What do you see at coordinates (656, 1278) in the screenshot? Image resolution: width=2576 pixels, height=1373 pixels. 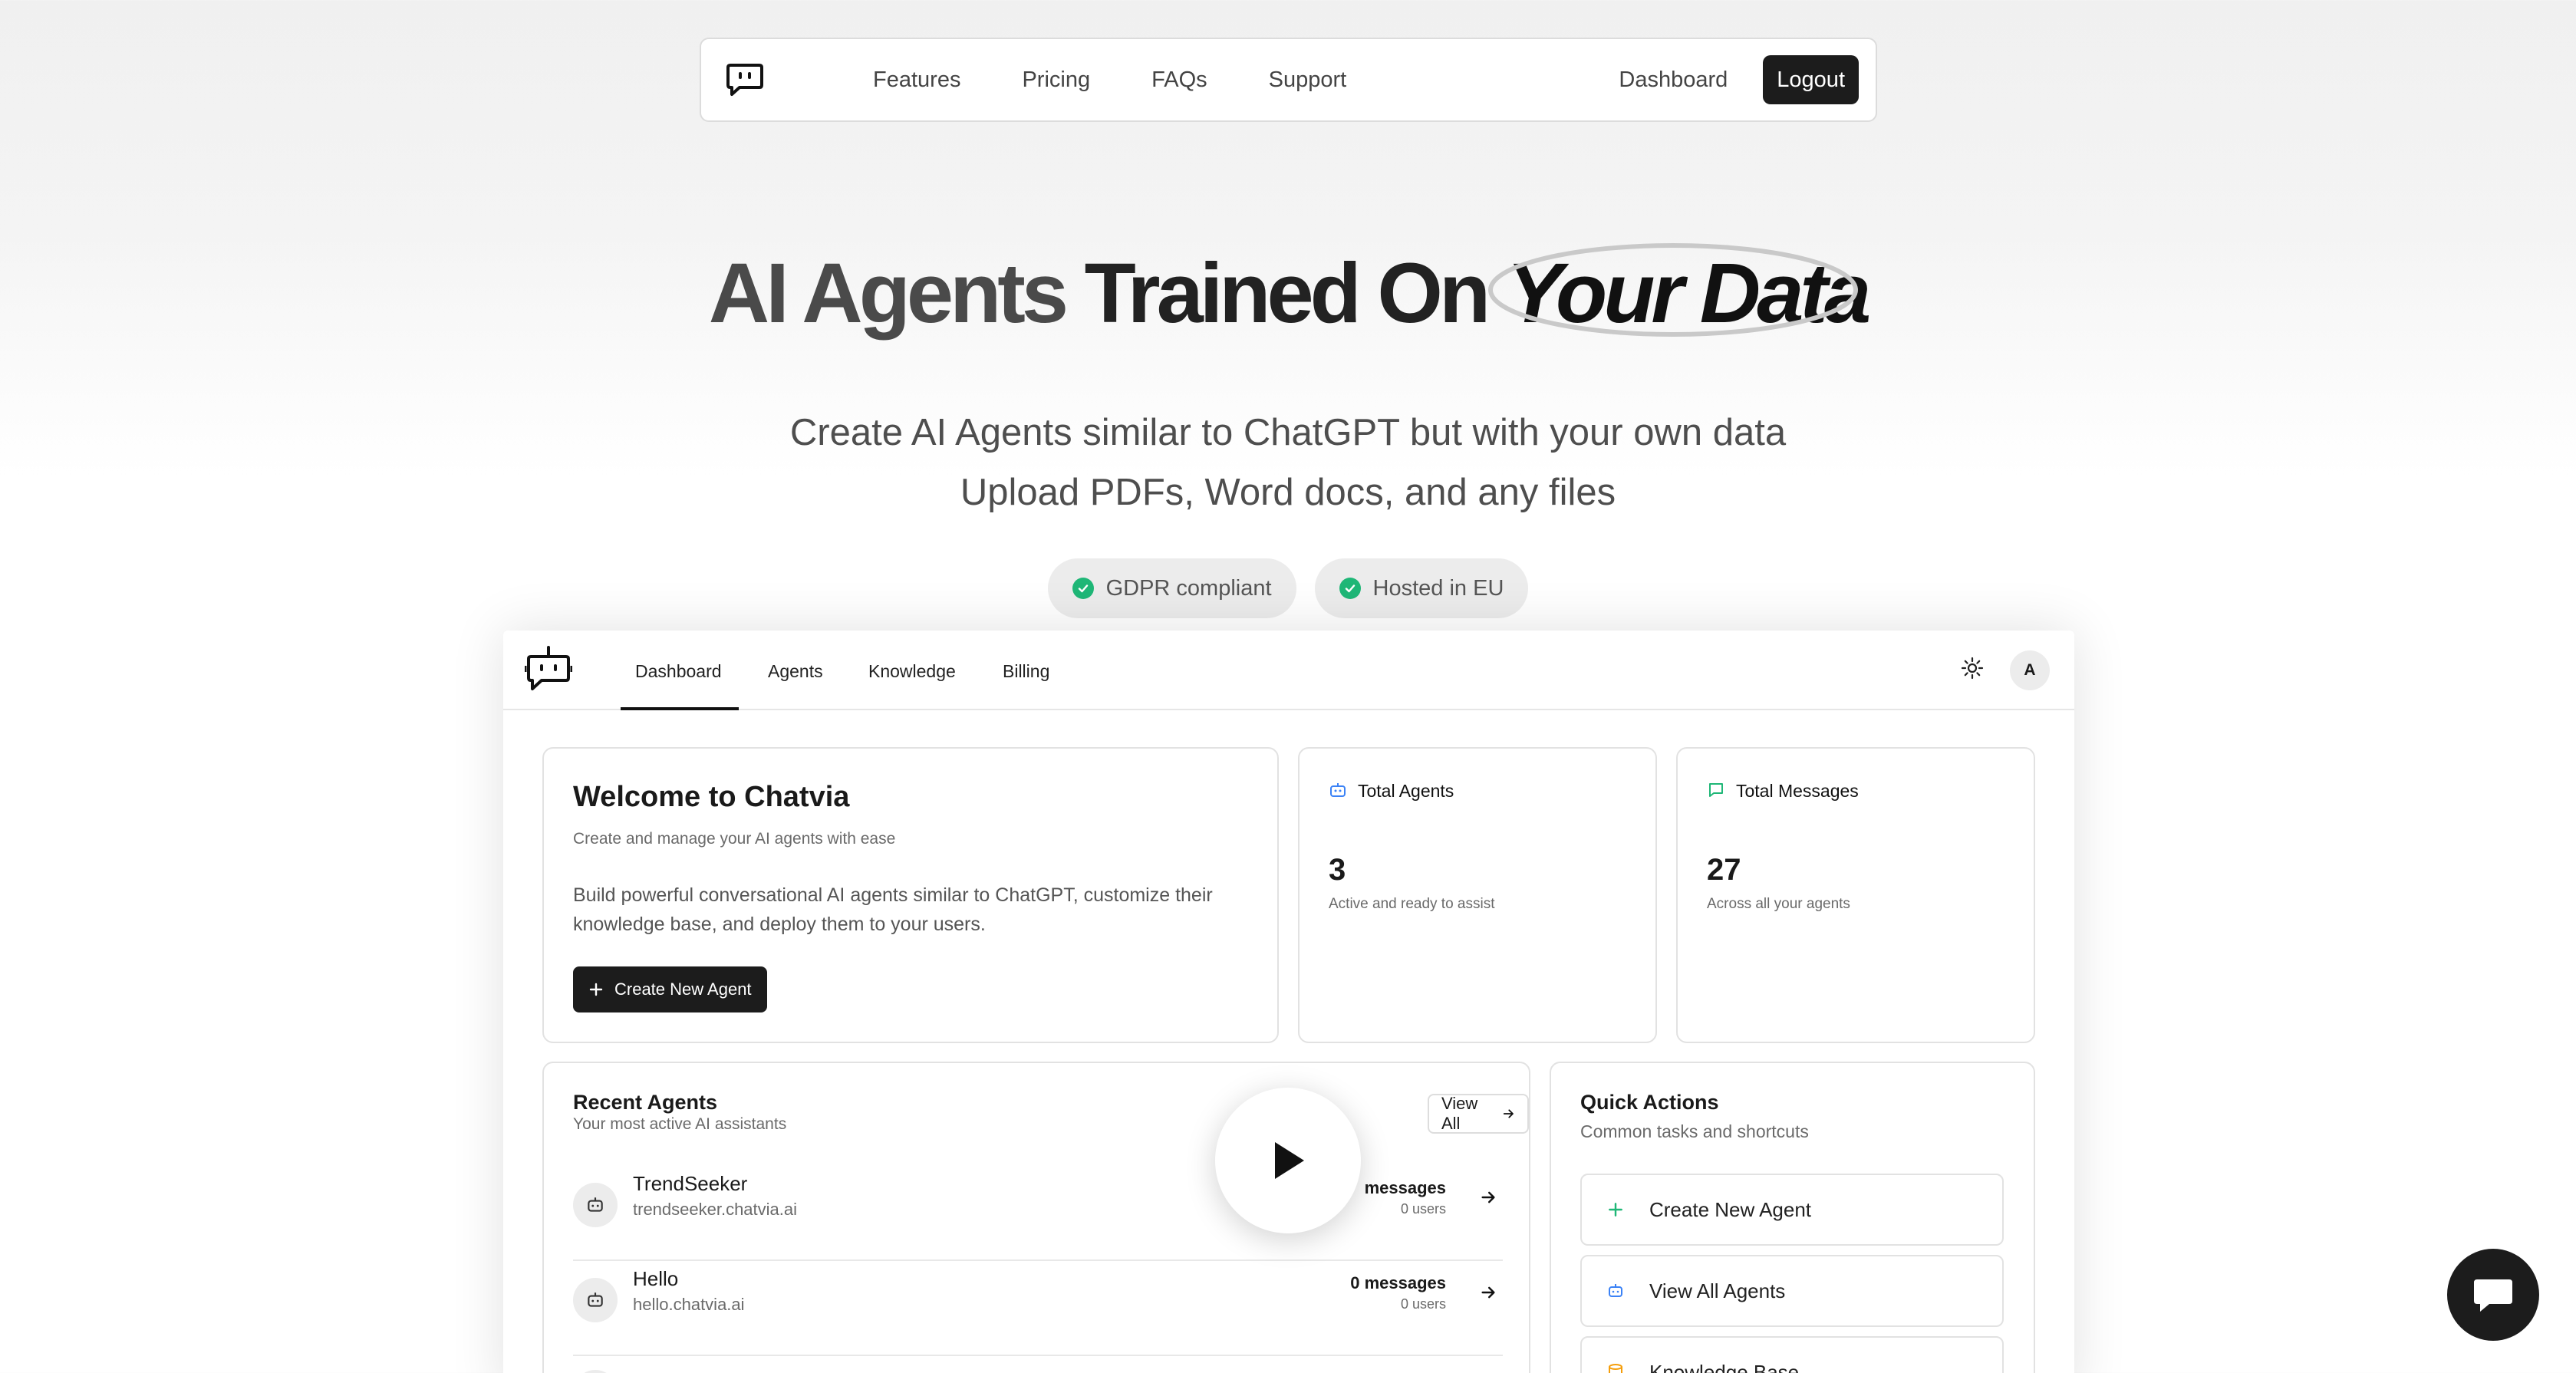 I see `agent-name: Hello` at bounding box center [656, 1278].